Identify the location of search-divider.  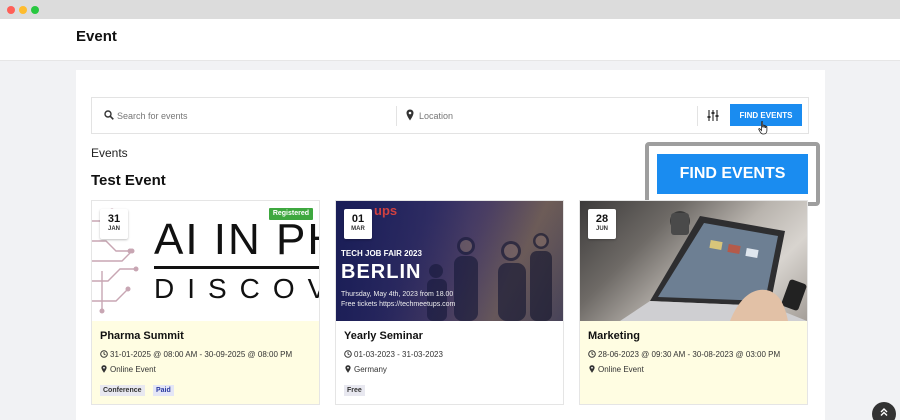
(396, 116).